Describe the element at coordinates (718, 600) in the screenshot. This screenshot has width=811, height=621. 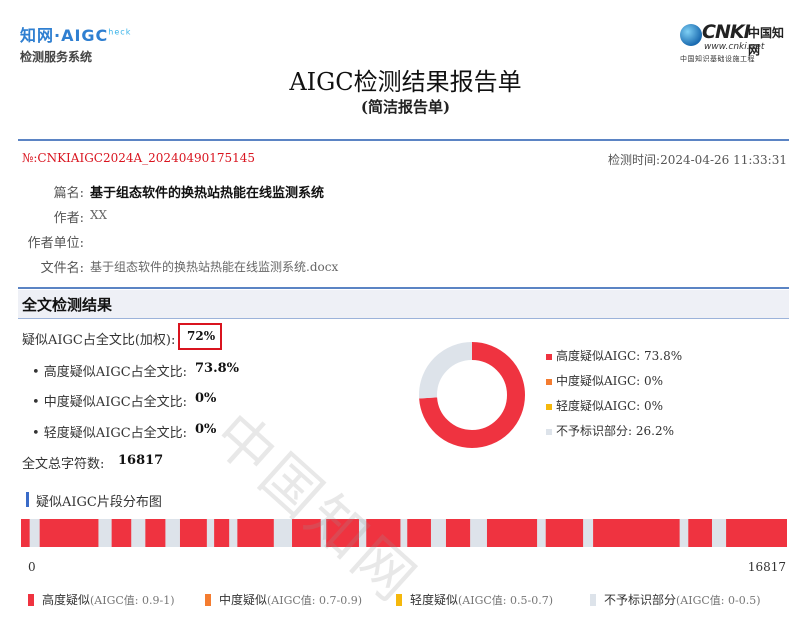
I see `legend-range: (AIGC值: 0-0.5)` at that location.